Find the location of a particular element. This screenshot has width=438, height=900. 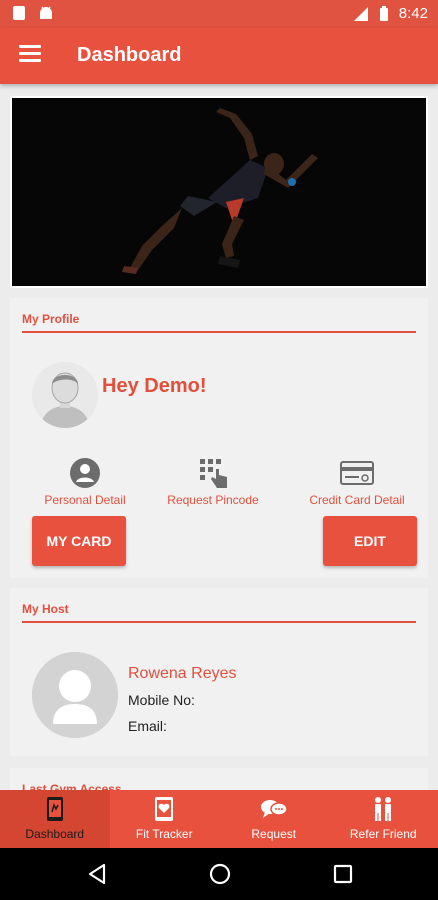

nav-refer-friend: Refer Friend is located at coordinates (383, 819).